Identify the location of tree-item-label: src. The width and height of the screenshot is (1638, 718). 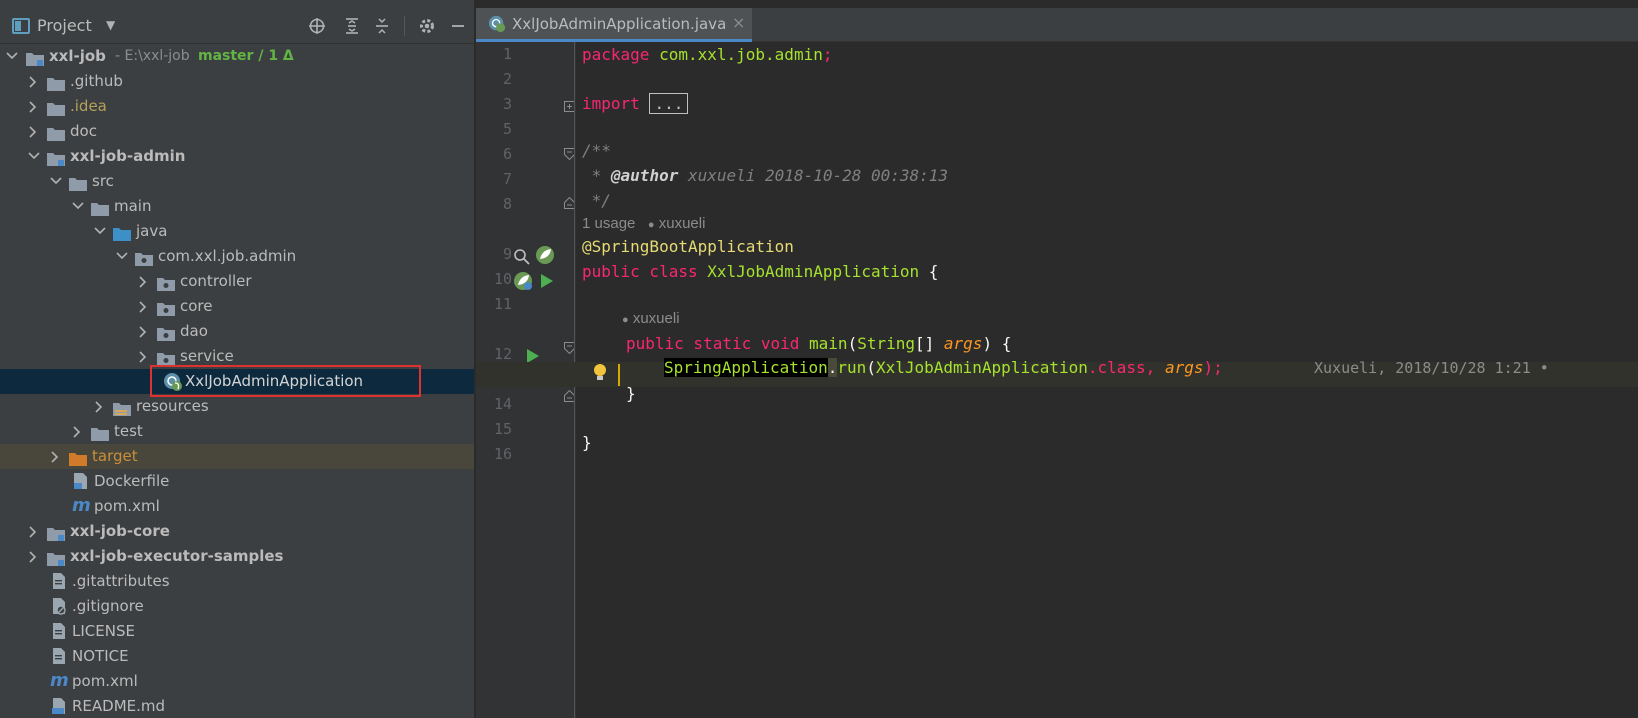
(103, 181).